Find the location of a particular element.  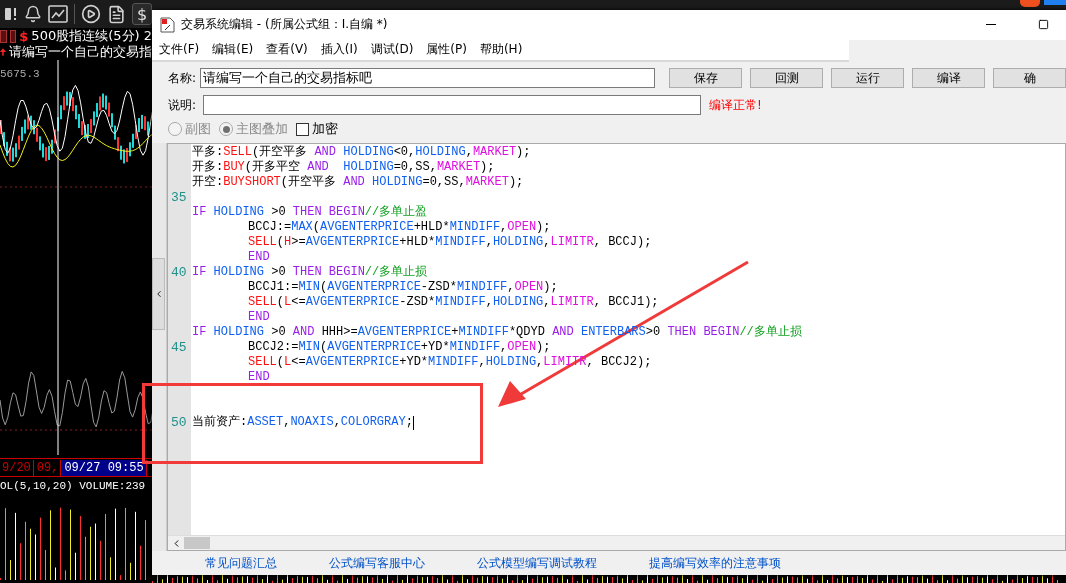

chart-title: 500股指连续(5分) 2 is located at coordinates (91, 36).